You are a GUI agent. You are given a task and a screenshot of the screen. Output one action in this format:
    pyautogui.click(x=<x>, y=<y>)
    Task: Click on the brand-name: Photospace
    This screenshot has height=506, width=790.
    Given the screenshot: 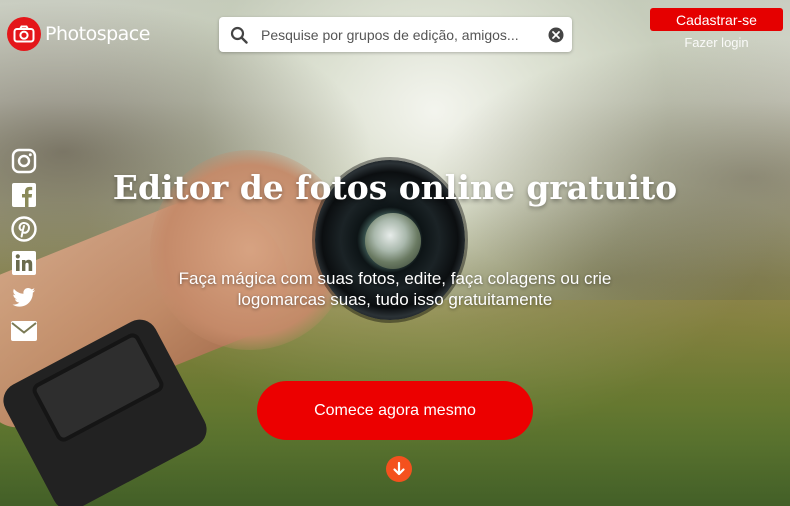 What is the action you would take?
    pyautogui.click(x=97, y=34)
    